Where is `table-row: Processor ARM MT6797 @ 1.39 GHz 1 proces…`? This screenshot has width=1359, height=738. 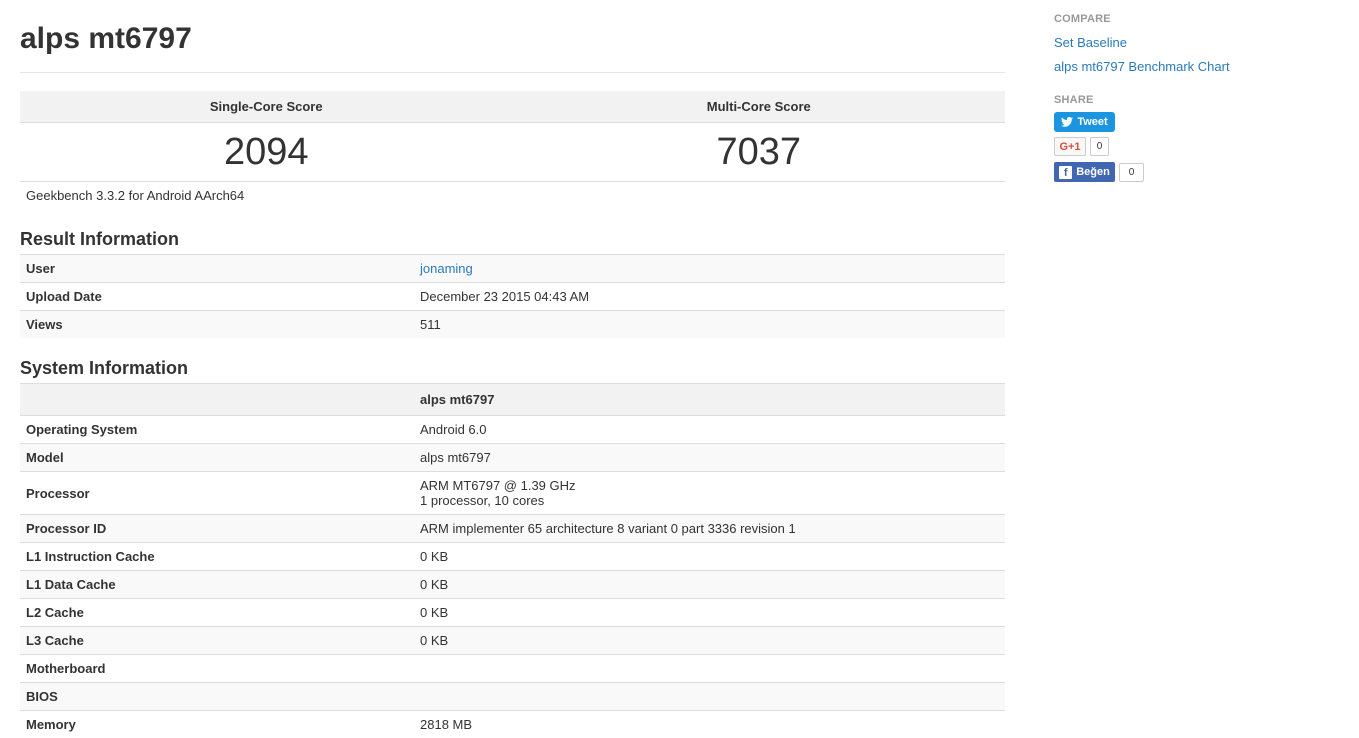 table-row: Processor ARM MT6797 @ 1.39 GHz 1 proces… is located at coordinates (512, 493).